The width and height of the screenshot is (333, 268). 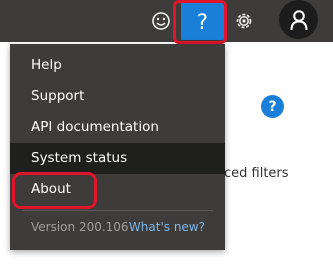 I want to click on person-icon, so click(x=298, y=19).